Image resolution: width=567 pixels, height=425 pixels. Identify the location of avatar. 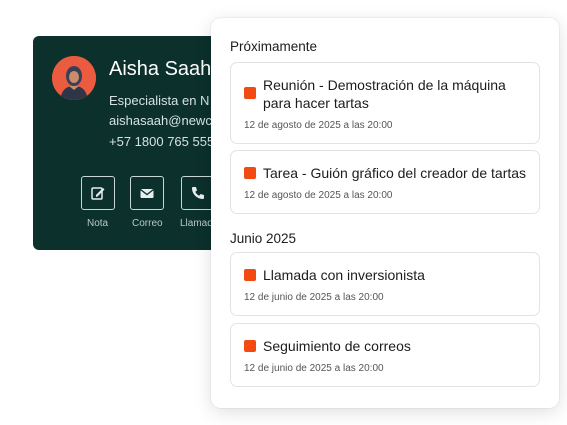
(74, 78).